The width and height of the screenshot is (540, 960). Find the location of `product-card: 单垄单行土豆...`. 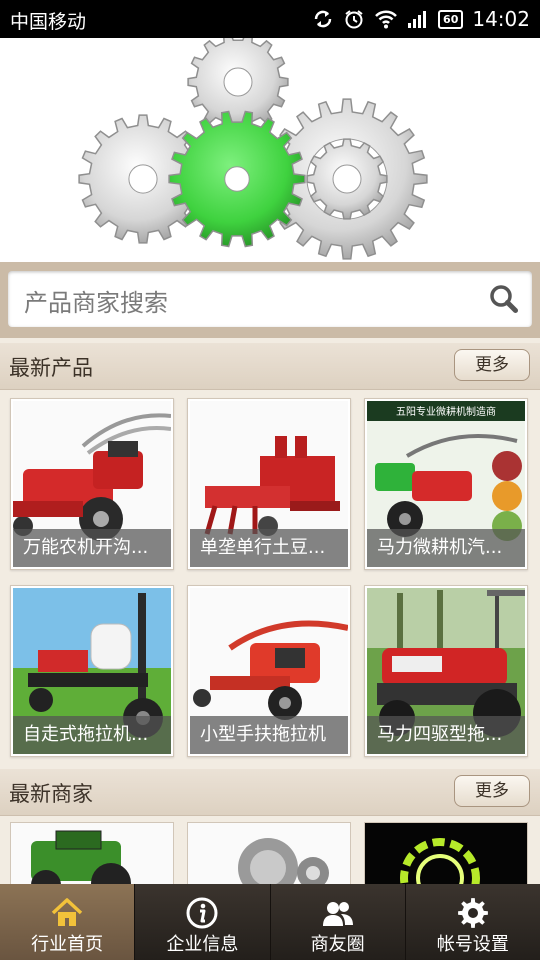

product-card: 单垄单行土豆... is located at coordinates (269, 484).